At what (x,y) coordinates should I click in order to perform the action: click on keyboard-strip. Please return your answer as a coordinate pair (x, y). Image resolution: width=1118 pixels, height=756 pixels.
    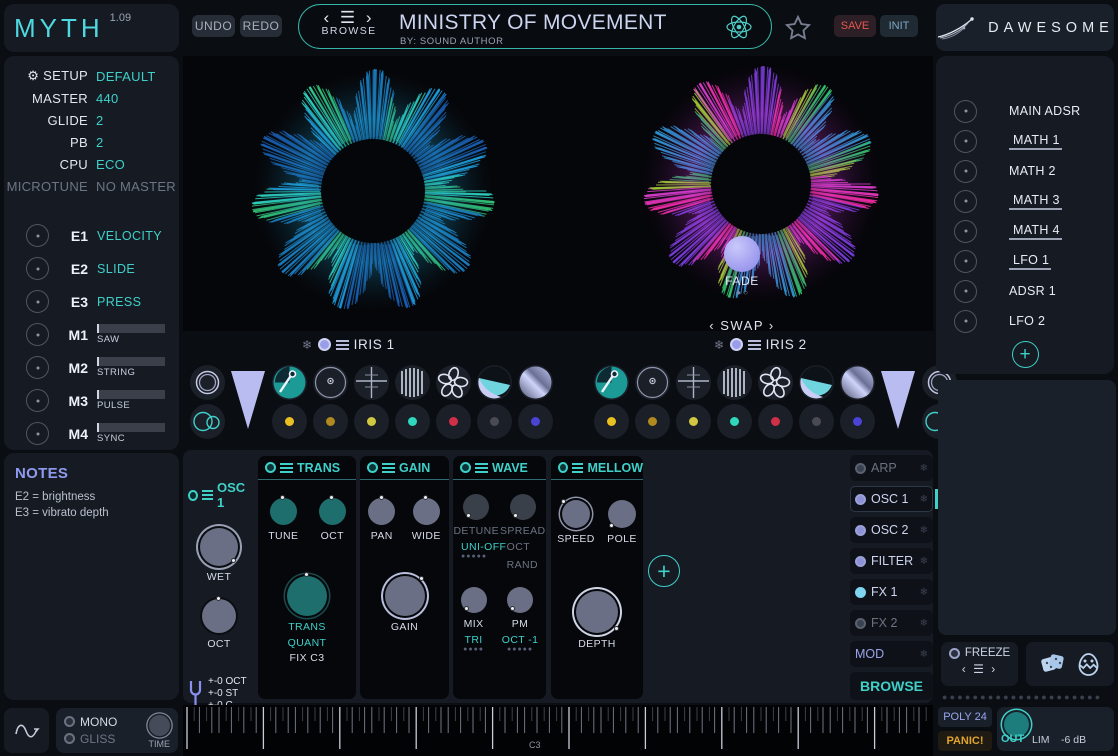
    Looking at the image, I should click on (558, 730).